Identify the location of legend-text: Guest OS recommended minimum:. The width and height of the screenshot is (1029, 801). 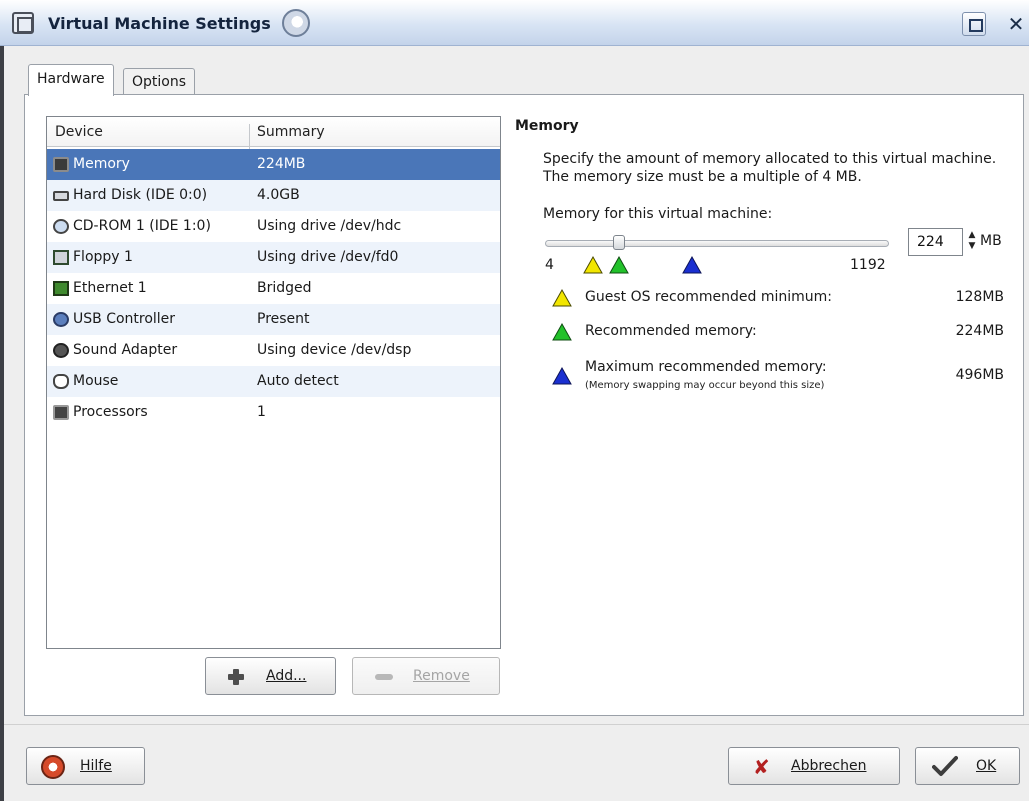
(709, 297).